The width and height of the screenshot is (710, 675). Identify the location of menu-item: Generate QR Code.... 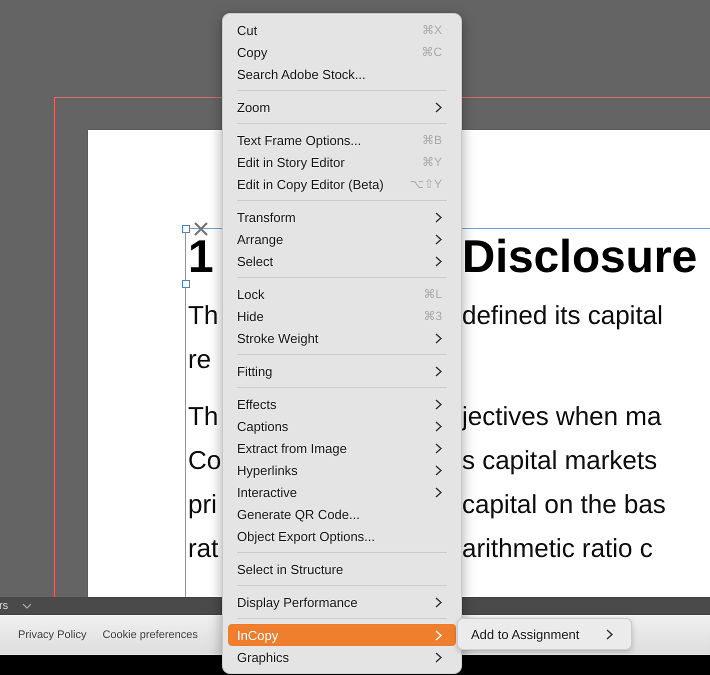
(342, 514).